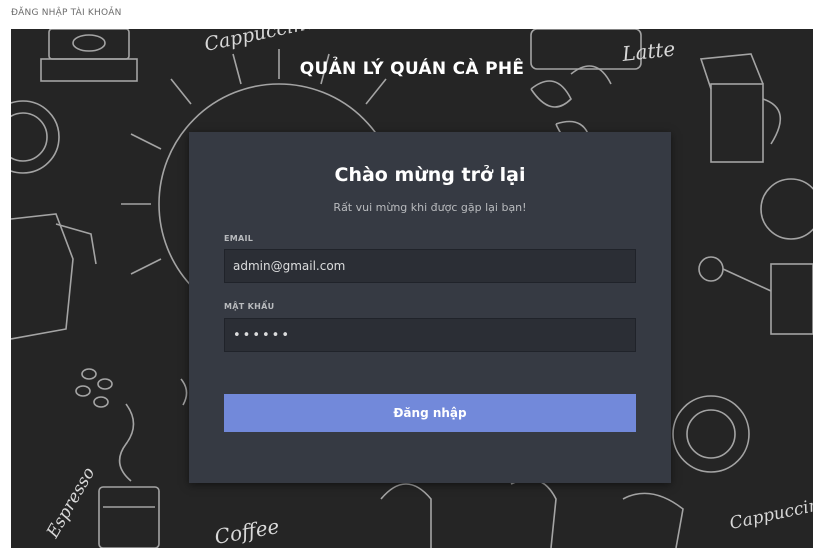 Image resolution: width=813 pixels, height=548 pixels. I want to click on background-word-espresso: Espresso, so click(71, 503).